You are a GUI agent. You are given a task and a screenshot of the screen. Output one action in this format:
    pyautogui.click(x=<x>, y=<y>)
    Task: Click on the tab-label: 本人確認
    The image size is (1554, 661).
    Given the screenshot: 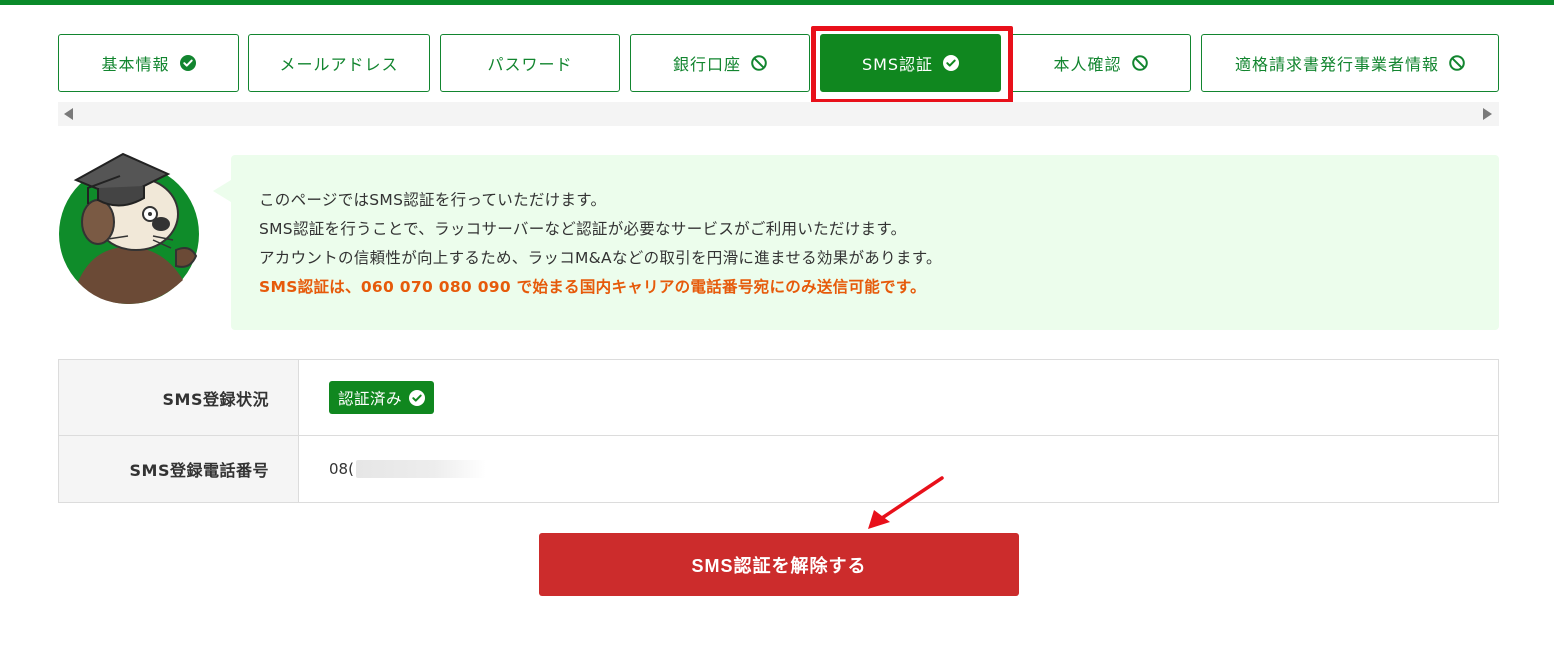 What is the action you would take?
    pyautogui.click(x=1087, y=64)
    